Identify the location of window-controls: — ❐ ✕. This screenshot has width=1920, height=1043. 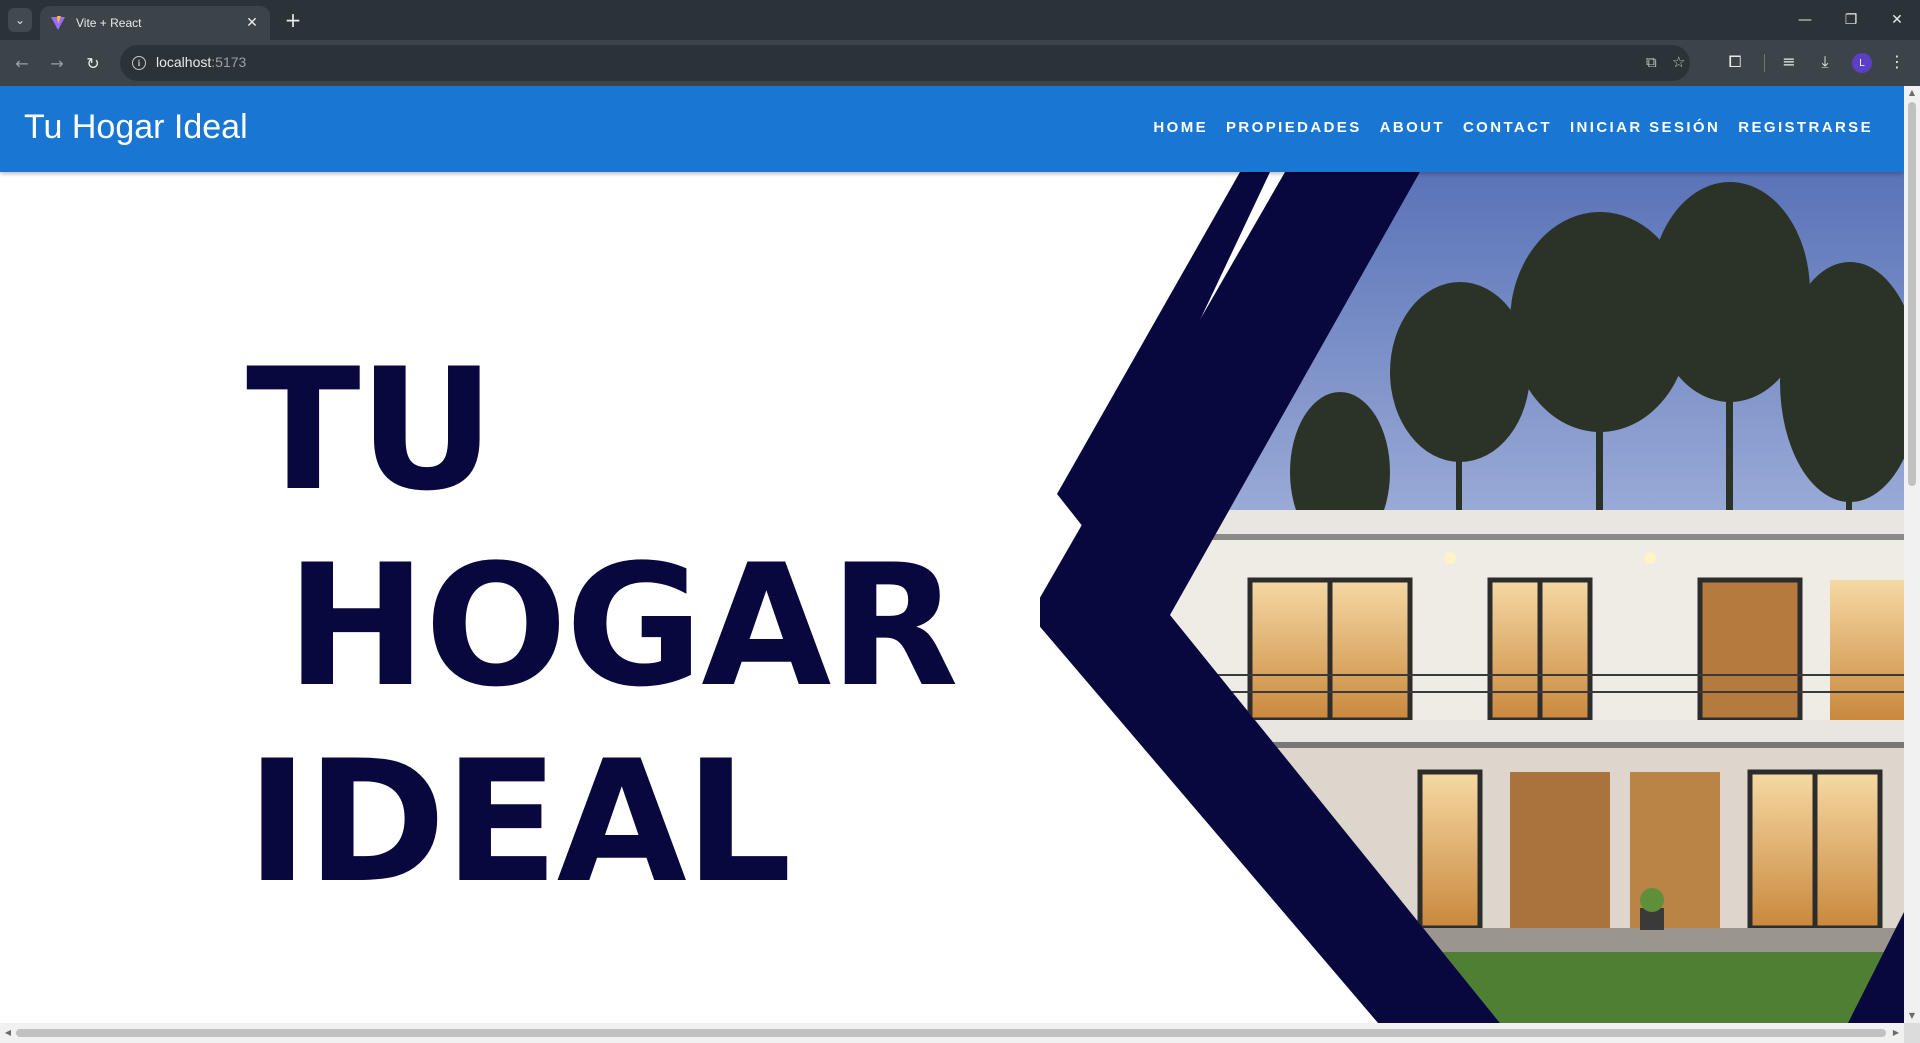
(1851, 20).